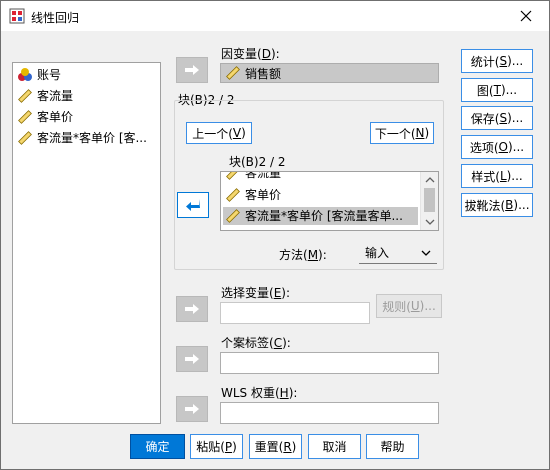  I want to click on independent-list-scrollbar, so click(429, 201).